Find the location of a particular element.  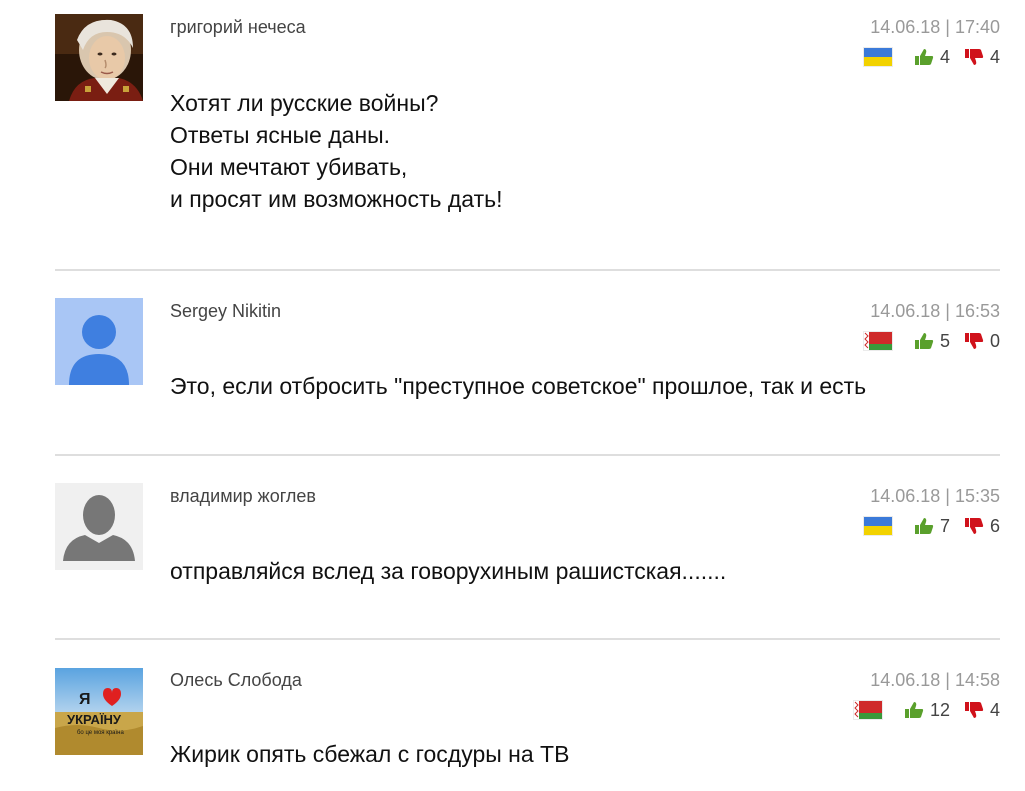

comment-date: 14.06.18 | 14:58 is located at coordinates (935, 680).